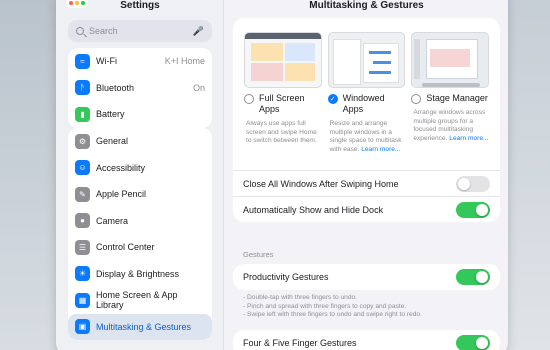 The image size is (550, 350). I want to click on bluetooth-icon: ᚫ, so click(82, 88).